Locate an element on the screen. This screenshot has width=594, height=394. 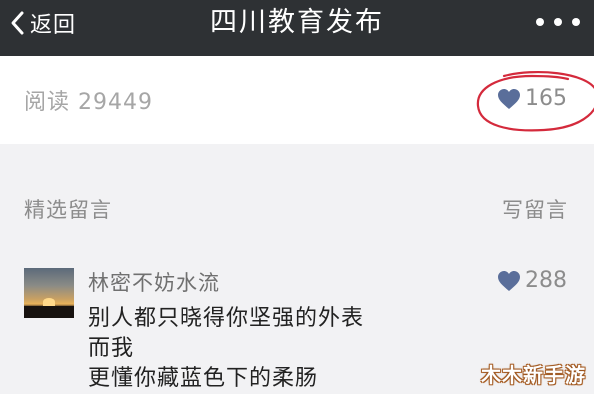
comment-body: 别人都只晓得你坚强的外表 而我 更懂你藏蓝色下的柔肠 is located at coordinates (226, 349).